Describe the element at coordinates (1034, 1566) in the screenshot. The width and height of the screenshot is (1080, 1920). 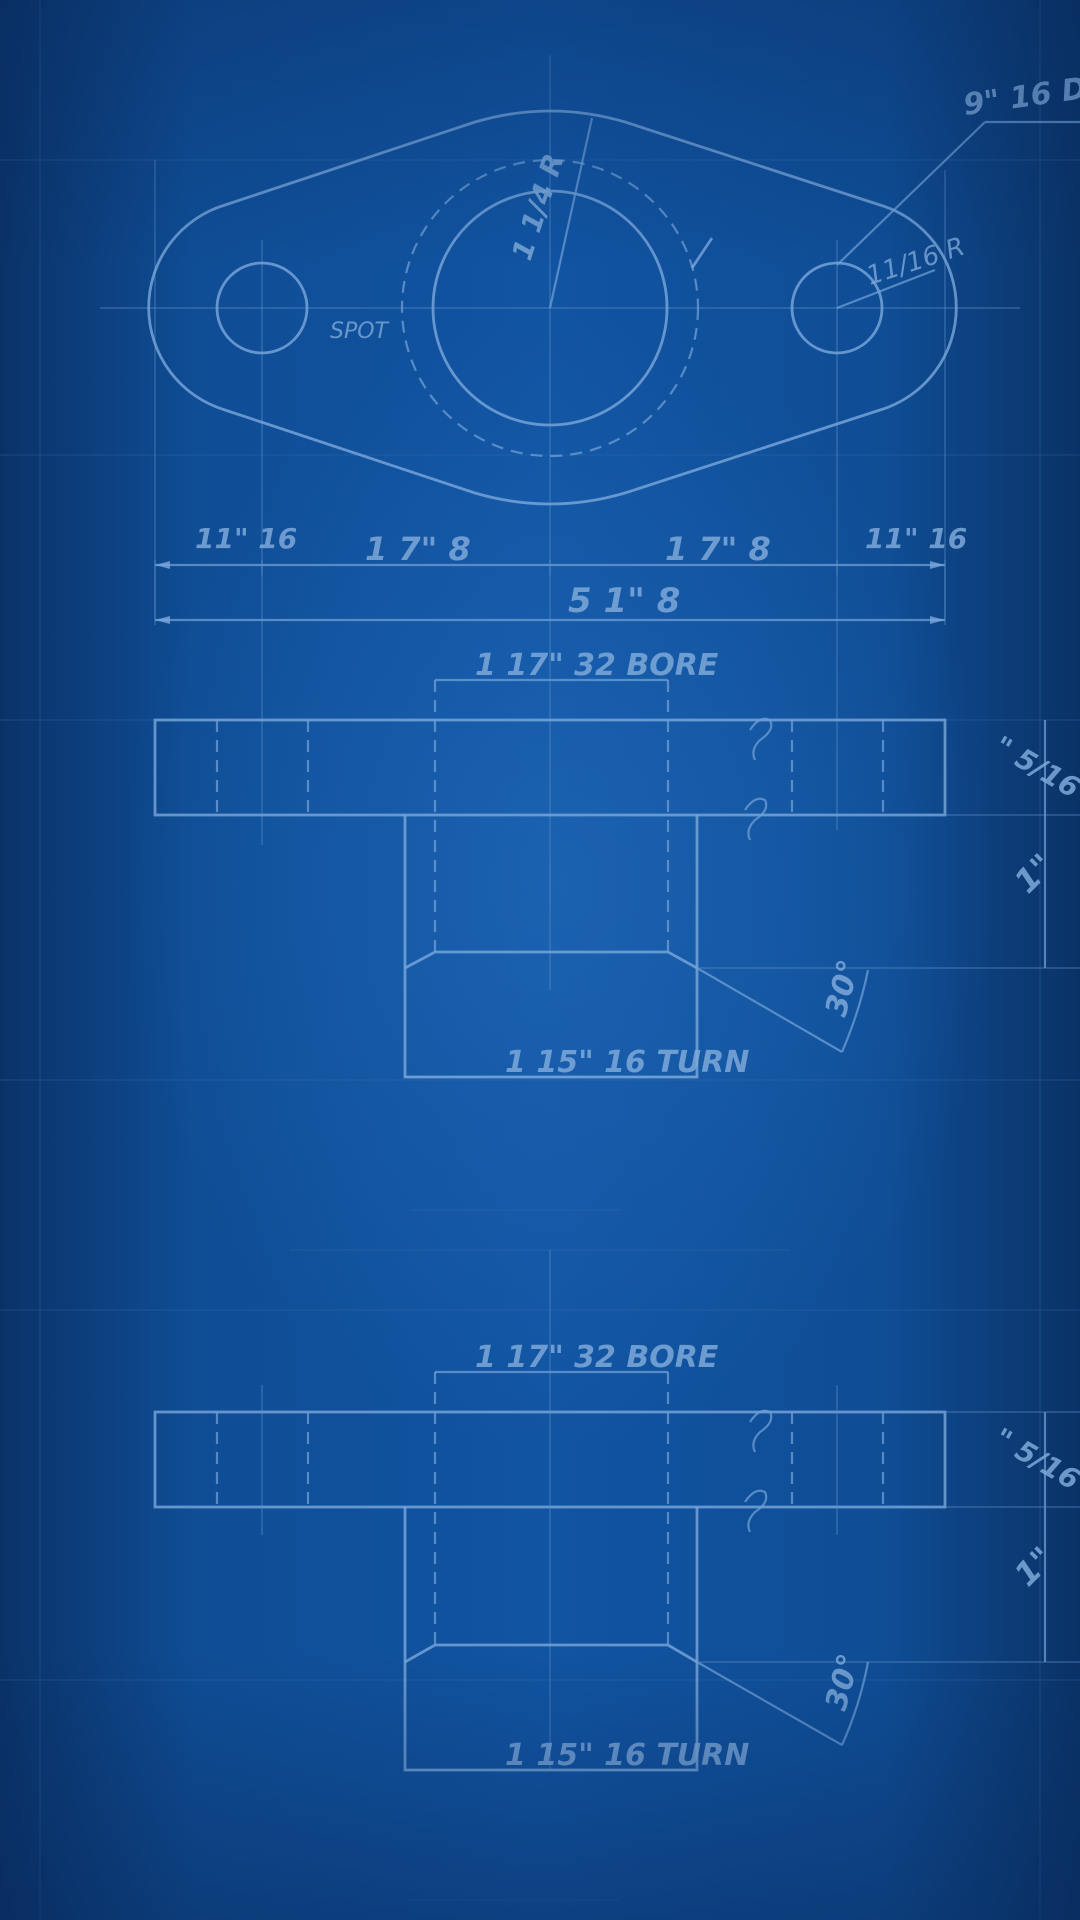
I see `hub-height-2: 1"` at that location.